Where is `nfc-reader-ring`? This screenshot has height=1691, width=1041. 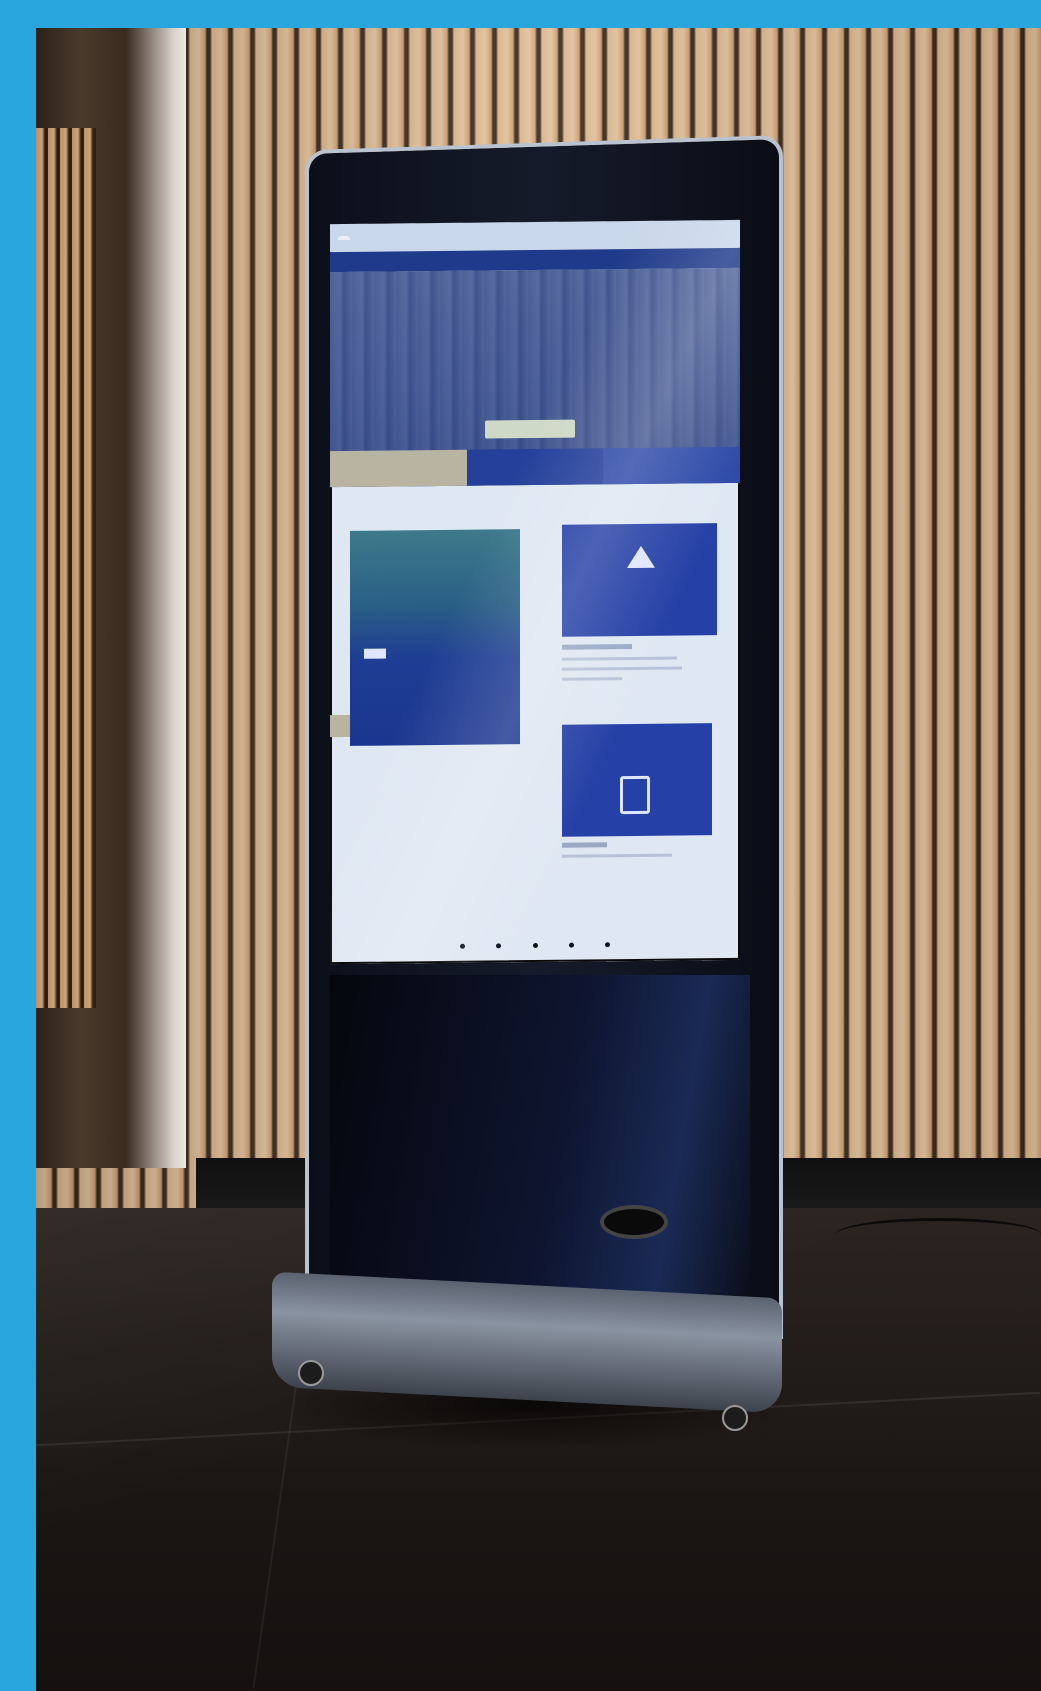
nfc-reader-ring is located at coordinates (634, 1222).